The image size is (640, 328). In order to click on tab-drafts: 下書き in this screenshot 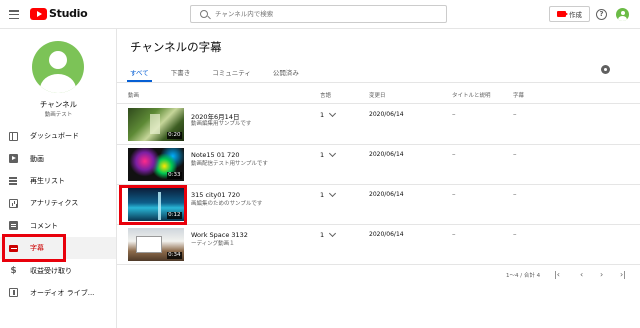, I will do `click(181, 74)`.